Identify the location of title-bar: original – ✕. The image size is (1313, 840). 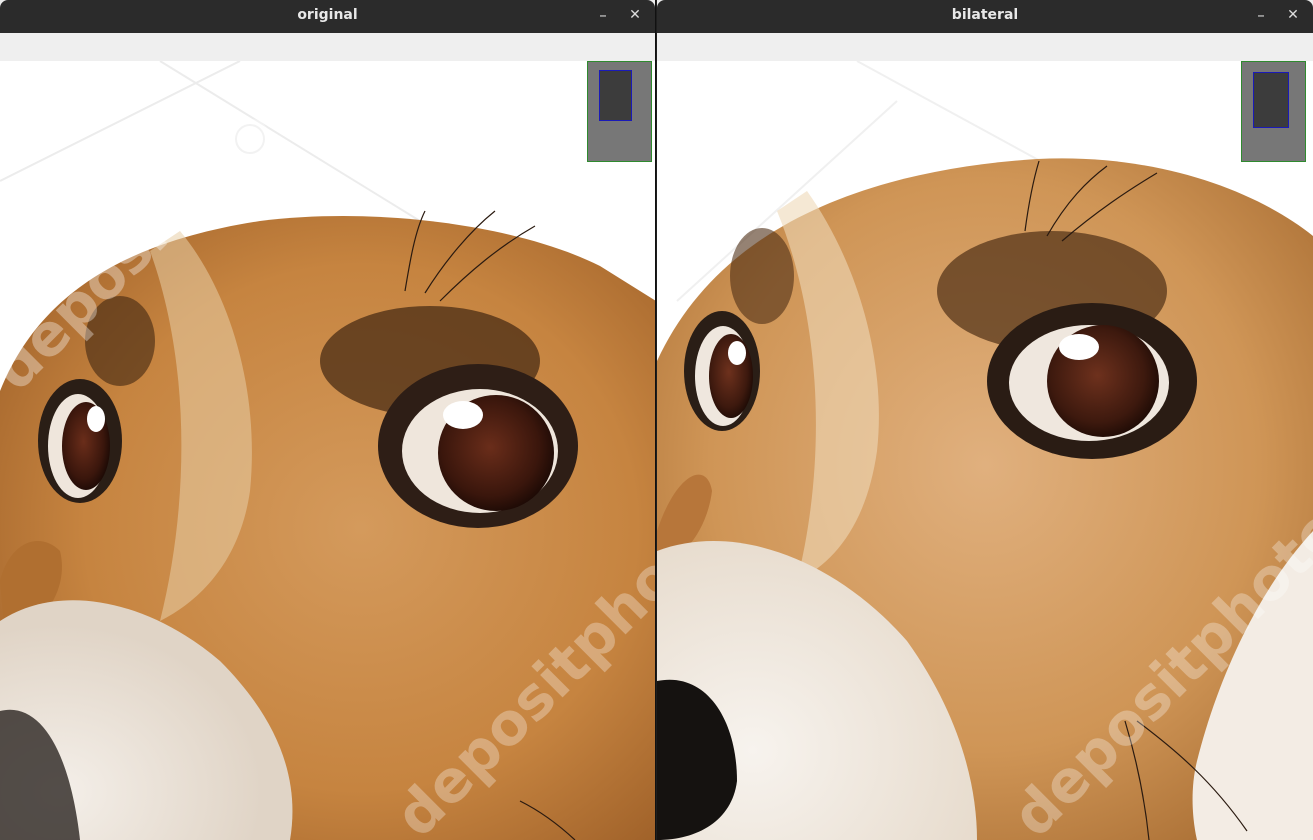
(327, 16).